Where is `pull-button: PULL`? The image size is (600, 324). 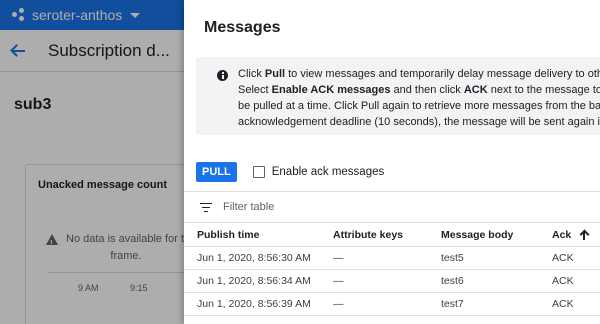 pull-button: PULL is located at coordinates (216, 172).